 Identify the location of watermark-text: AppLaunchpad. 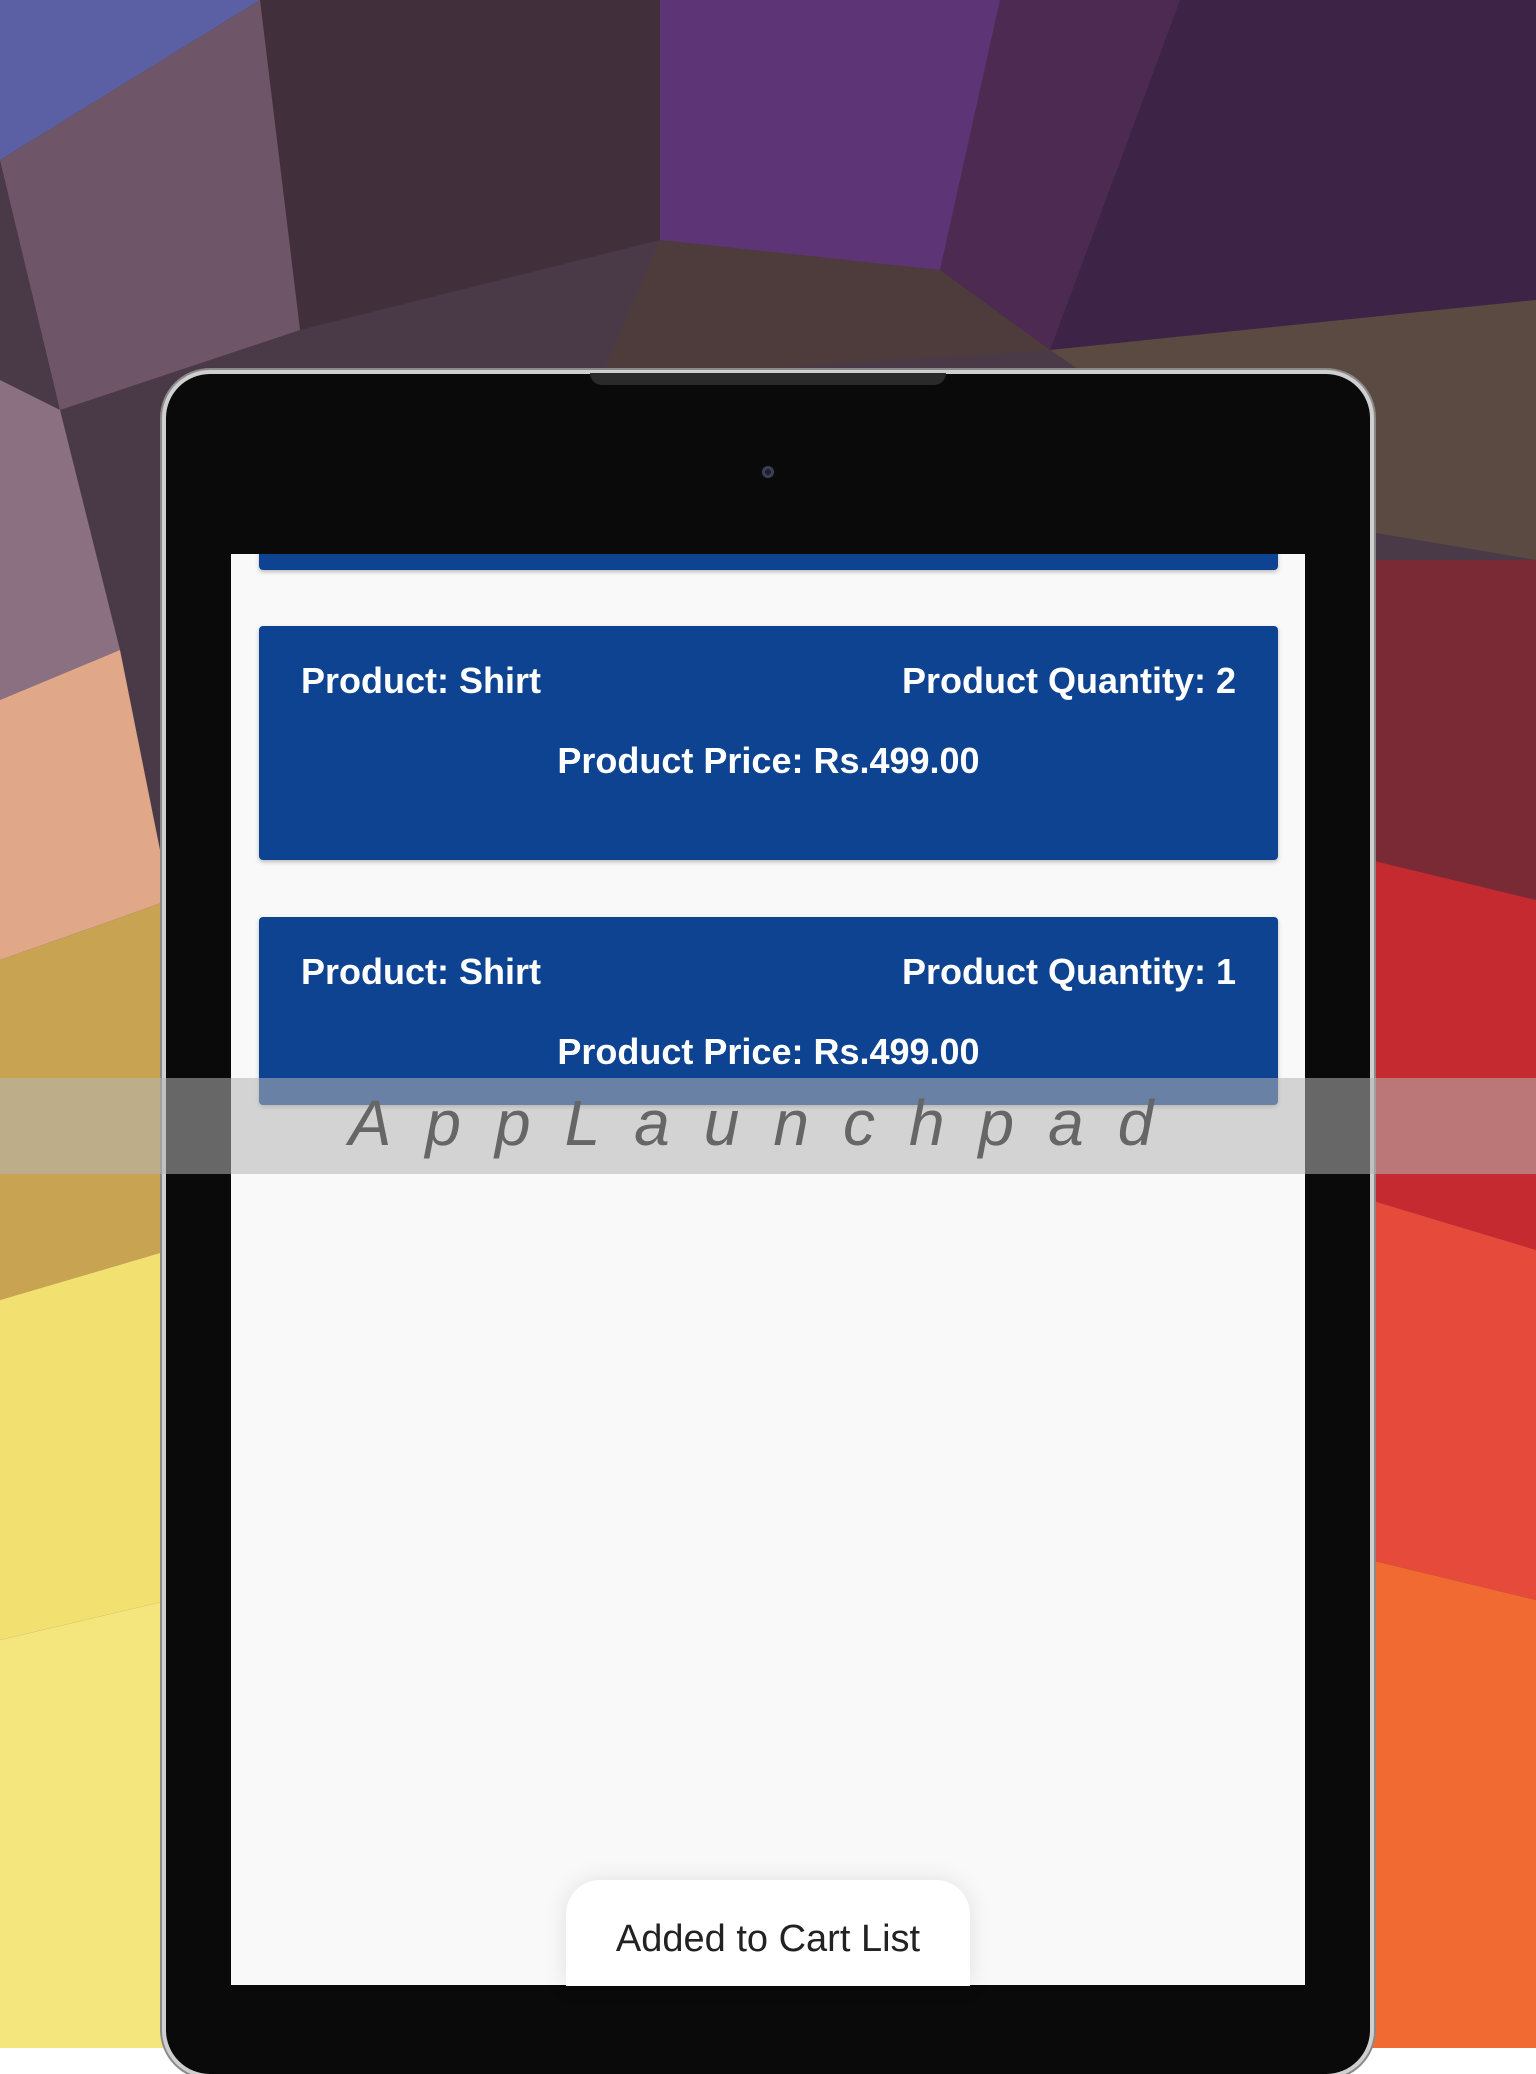
(768, 1123).